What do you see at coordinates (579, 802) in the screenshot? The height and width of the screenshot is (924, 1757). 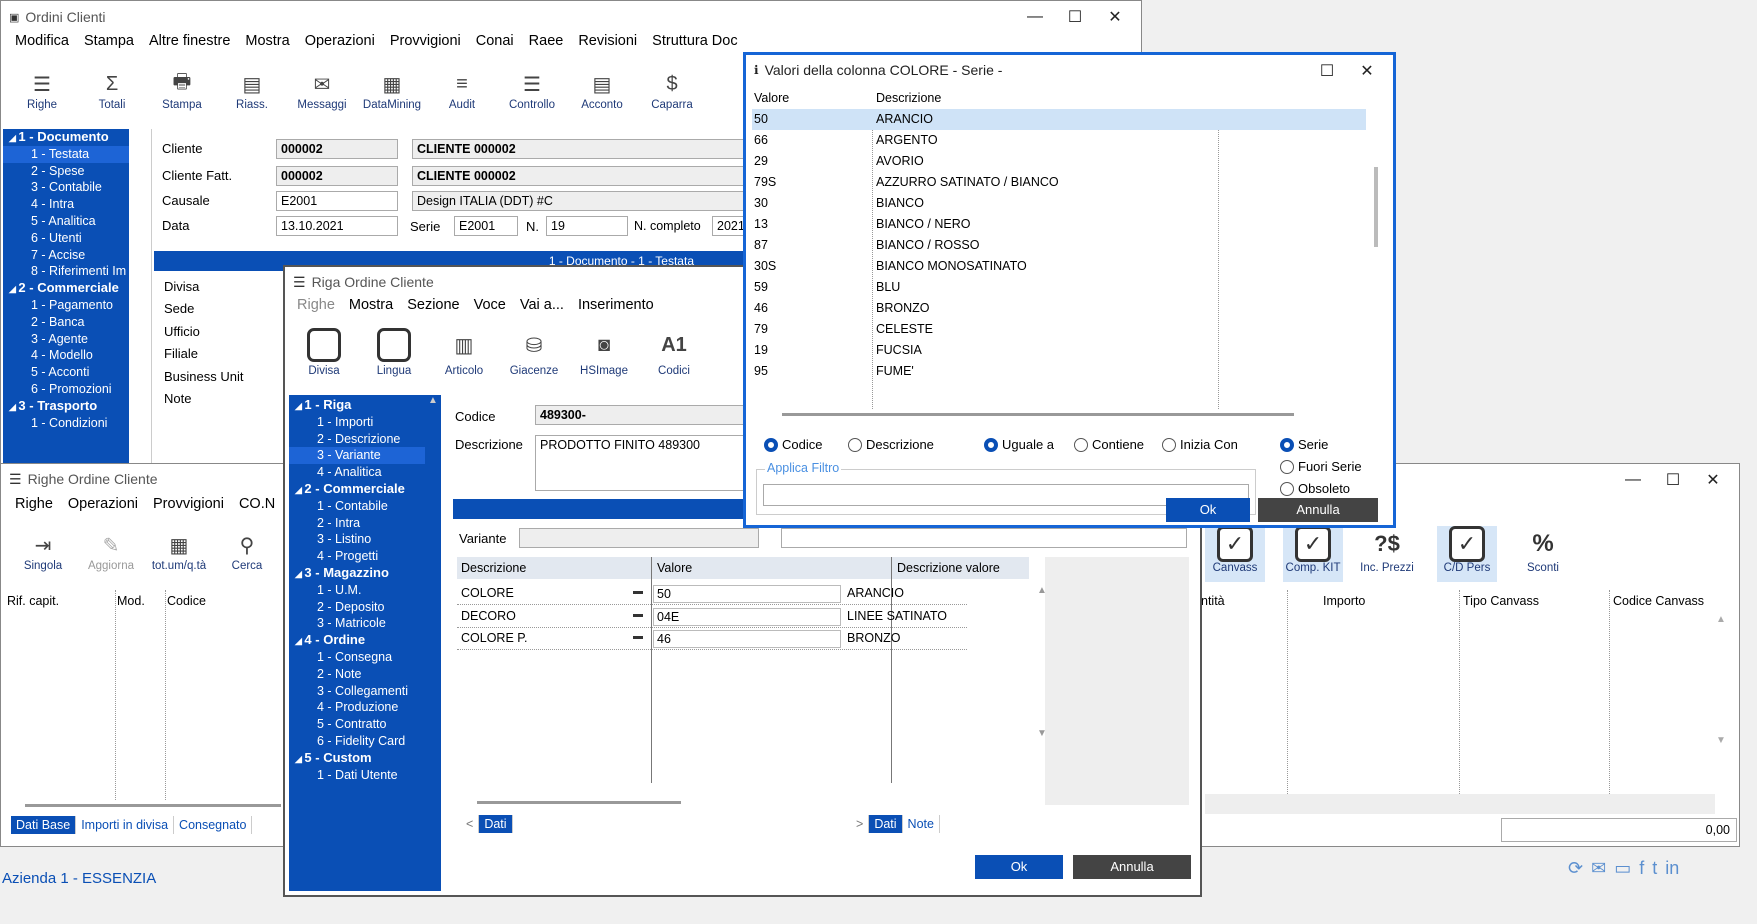 I see `variant-hscroll` at bounding box center [579, 802].